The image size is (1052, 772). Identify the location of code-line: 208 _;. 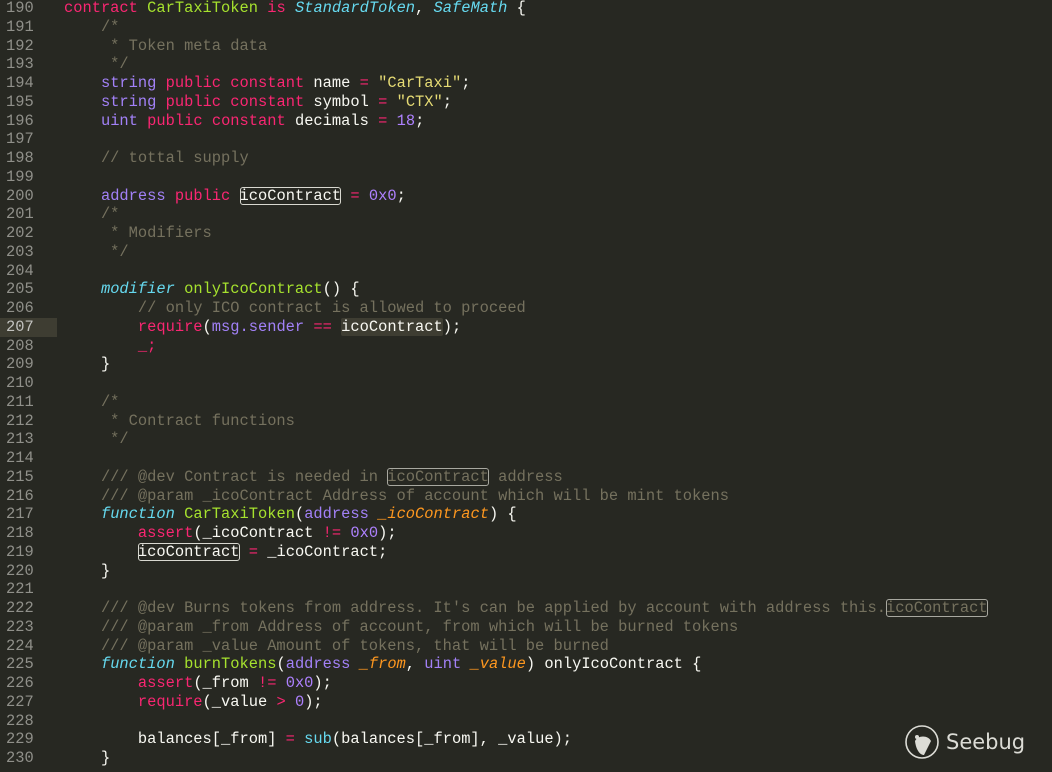
(526, 346).